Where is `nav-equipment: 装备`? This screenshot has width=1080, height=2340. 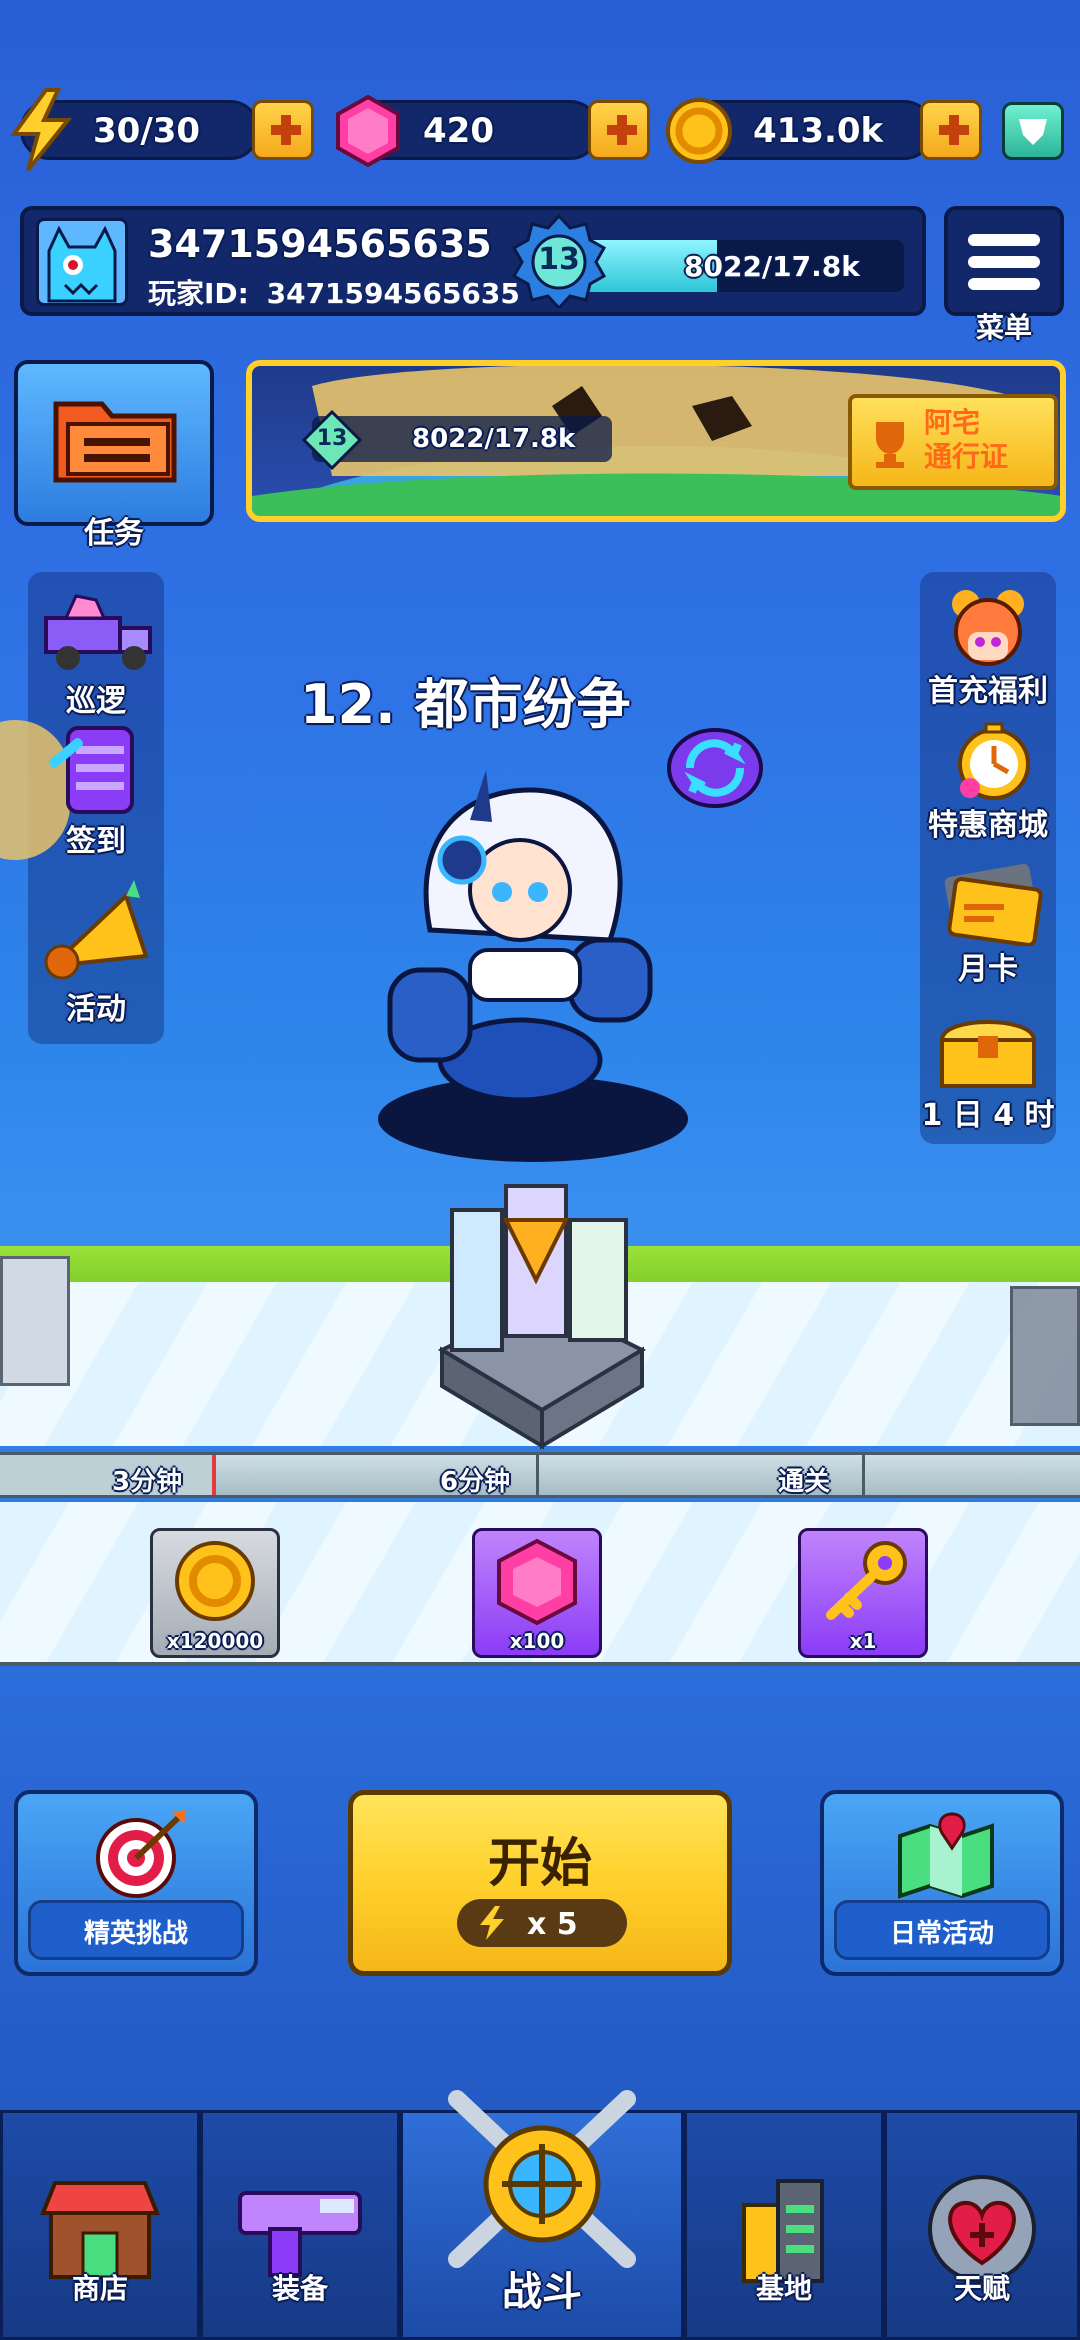 nav-equipment: 装备 is located at coordinates (300, 2225).